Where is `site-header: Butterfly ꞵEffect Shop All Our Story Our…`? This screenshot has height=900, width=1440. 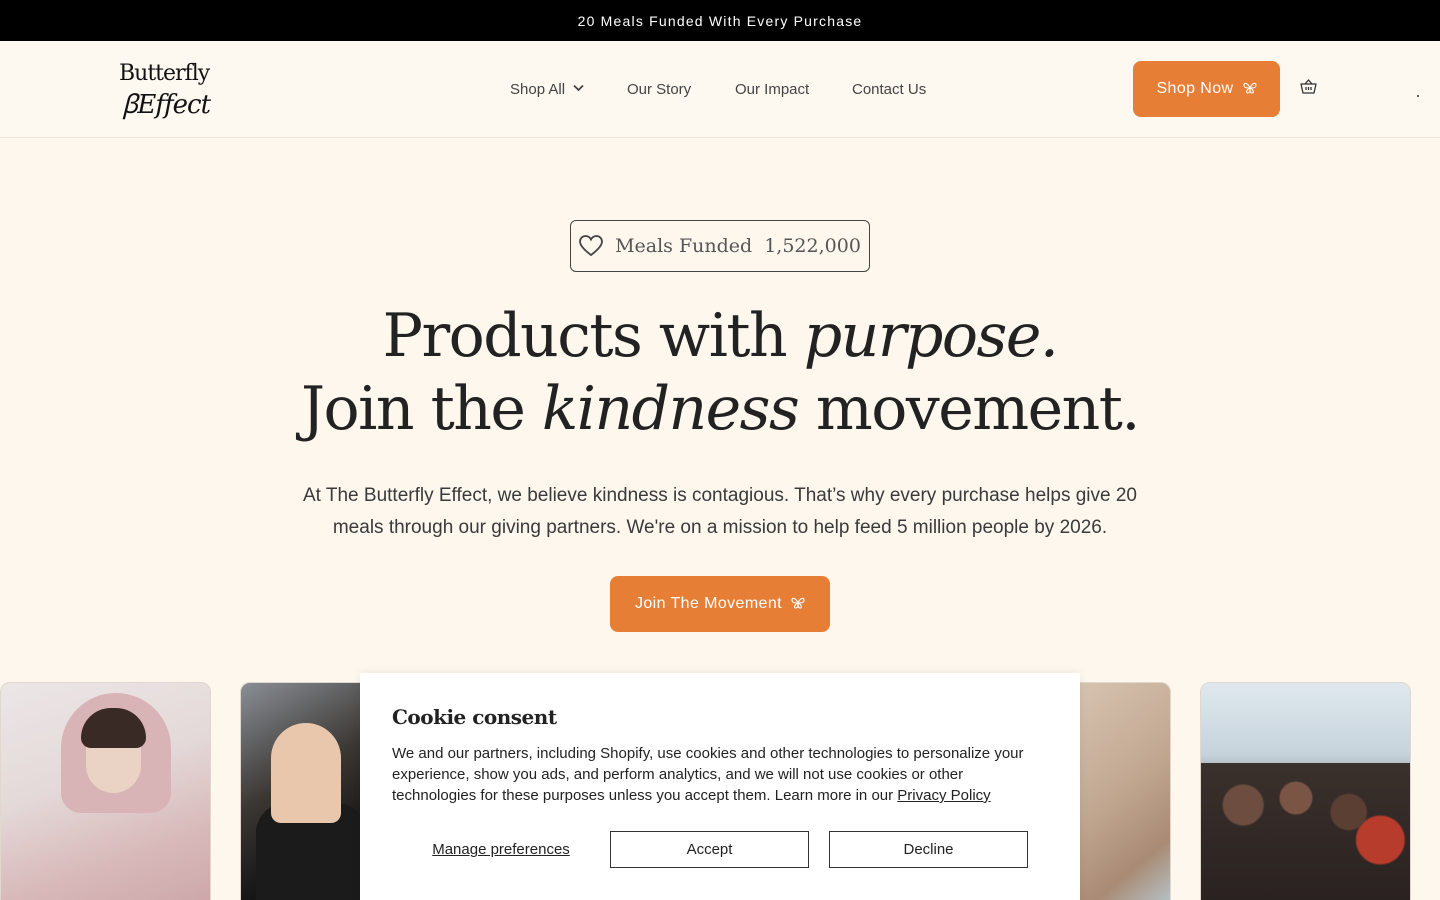
site-header: Butterfly ꞵEffect Shop All Our Story Our… is located at coordinates (720, 89).